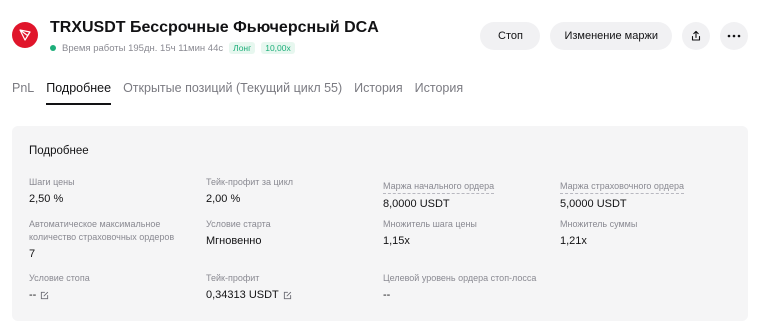 Image resolution: width=760 pixels, height=327 pixels. What do you see at coordinates (114, 286) in the screenshot?
I see `stop-condition-field: Условие стопа --` at bounding box center [114, 286].